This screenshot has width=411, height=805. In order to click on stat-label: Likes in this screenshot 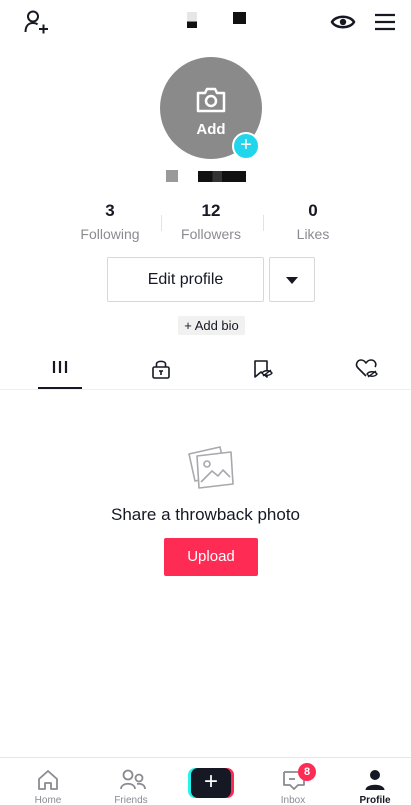, I will do `click(313, 234)`.